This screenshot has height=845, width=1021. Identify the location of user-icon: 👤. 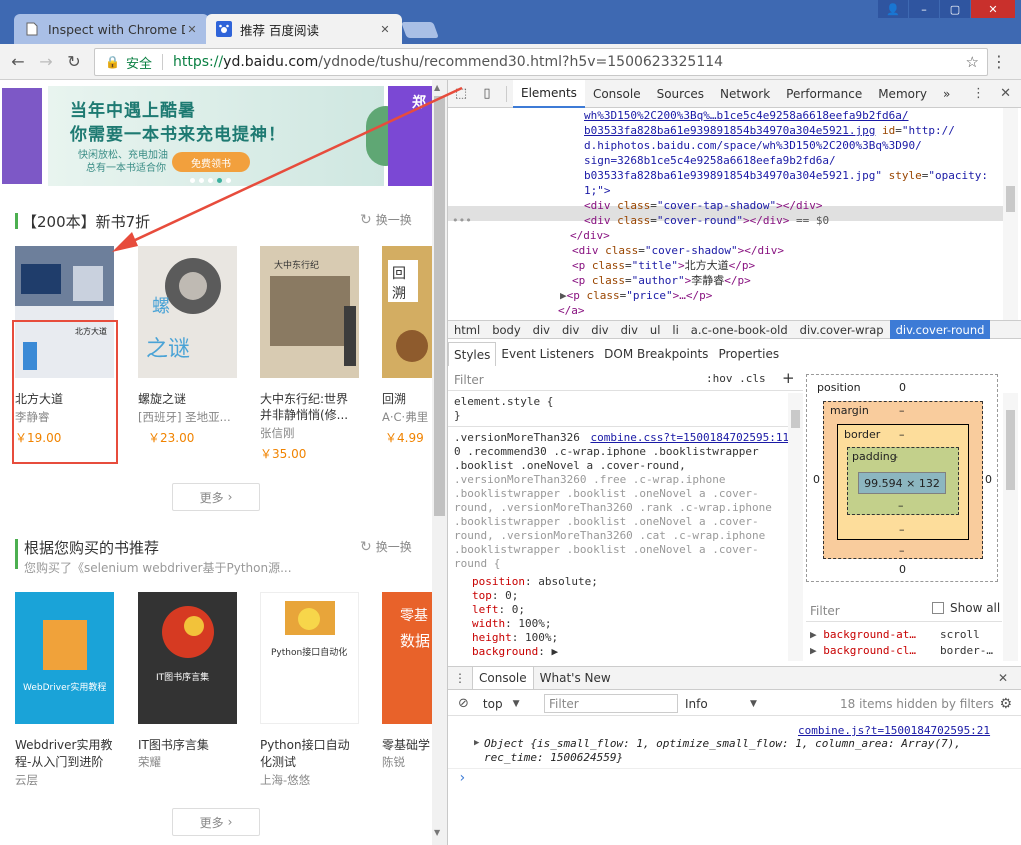
(893, 9).